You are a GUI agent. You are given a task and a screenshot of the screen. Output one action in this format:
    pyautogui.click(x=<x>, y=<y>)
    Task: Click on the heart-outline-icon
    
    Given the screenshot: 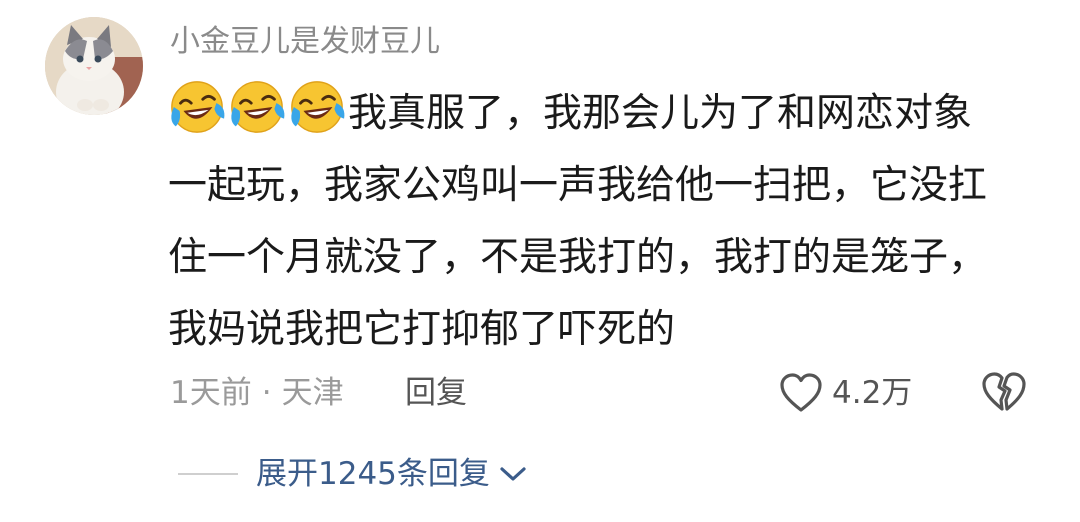 What is the action you would take?
    pyautogui.click(x=801, y=392)
    